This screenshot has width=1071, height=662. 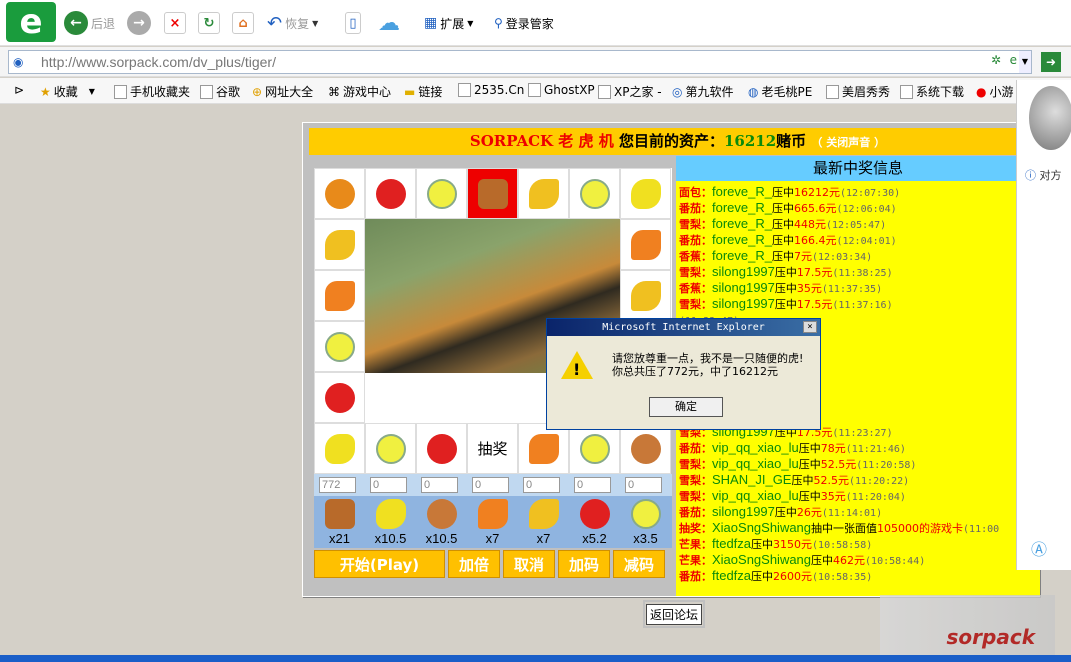 What do you see at coordinates (775, 576) in the screenshot?
I see `winner-row: 番茄：ftedfza压中2600元(10:58:35)` at bounding box center [775, 576].